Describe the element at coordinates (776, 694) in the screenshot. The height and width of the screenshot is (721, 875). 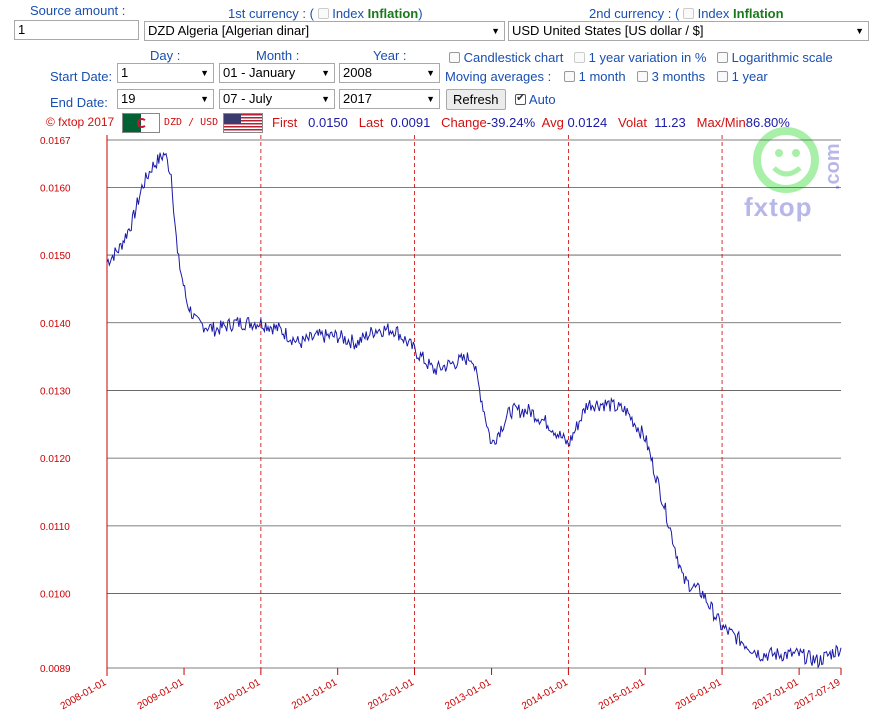
I see `x-tick-label: 2017-01-01` at that location.